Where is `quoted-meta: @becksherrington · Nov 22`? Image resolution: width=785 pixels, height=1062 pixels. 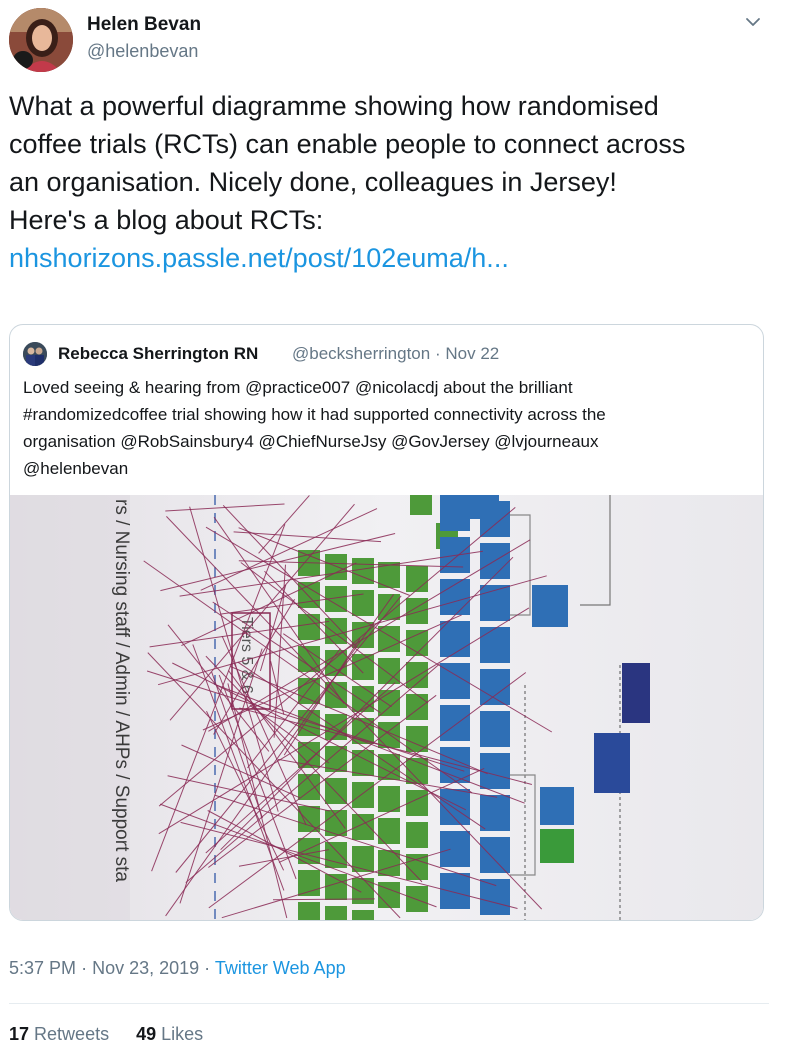 quoted-meta: @becksherrington · Nov 22 is located at coordinates (395, 354).